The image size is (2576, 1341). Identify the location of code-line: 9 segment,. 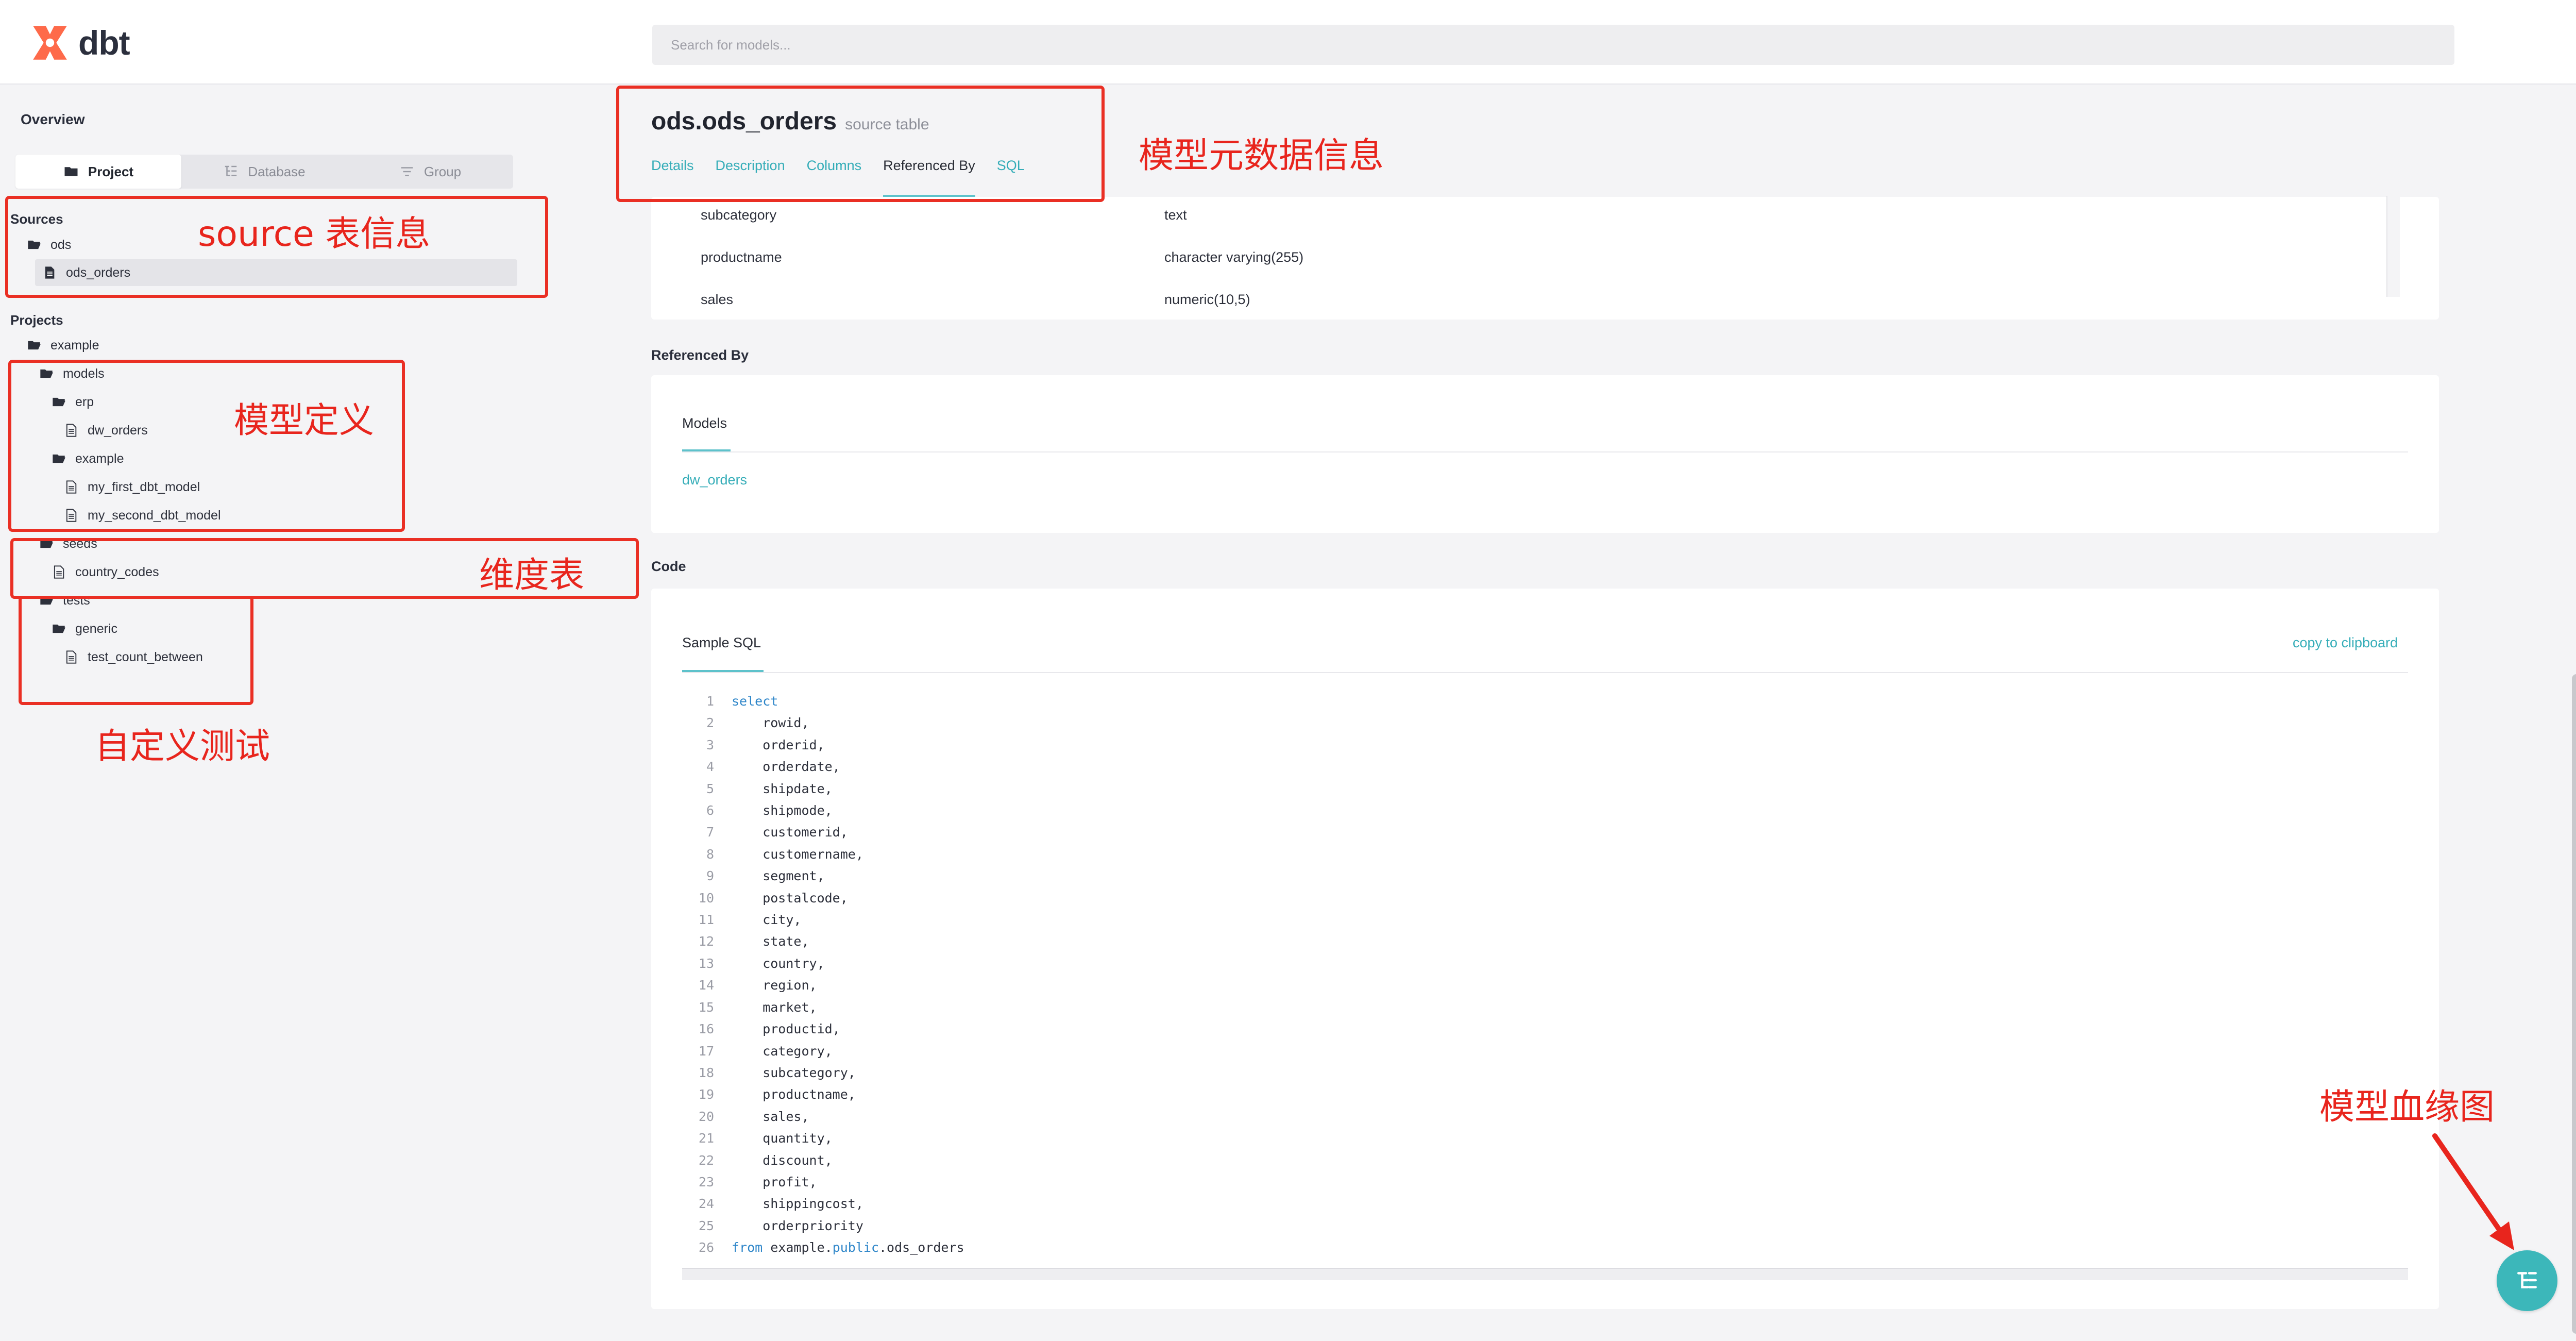
(823, 876).